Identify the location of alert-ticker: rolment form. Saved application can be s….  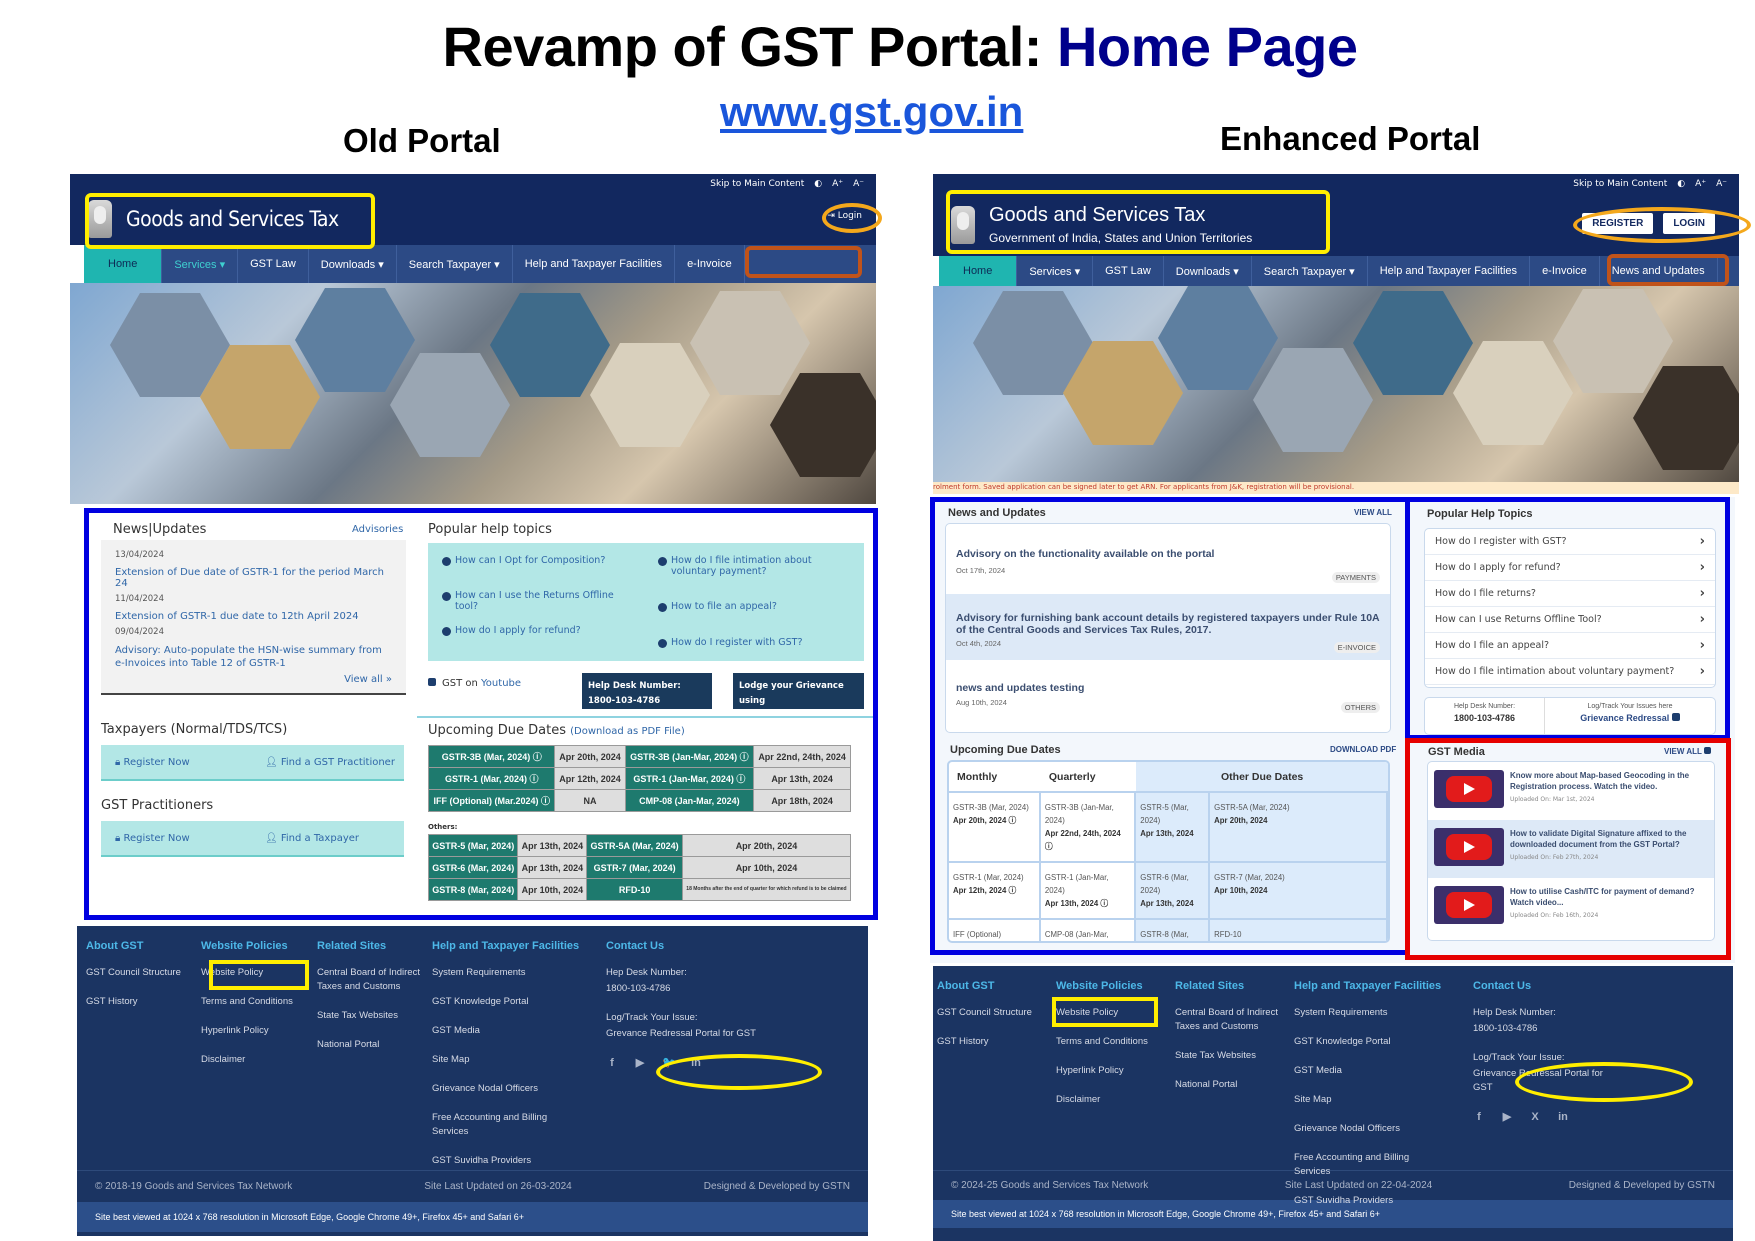
(1336, 488).